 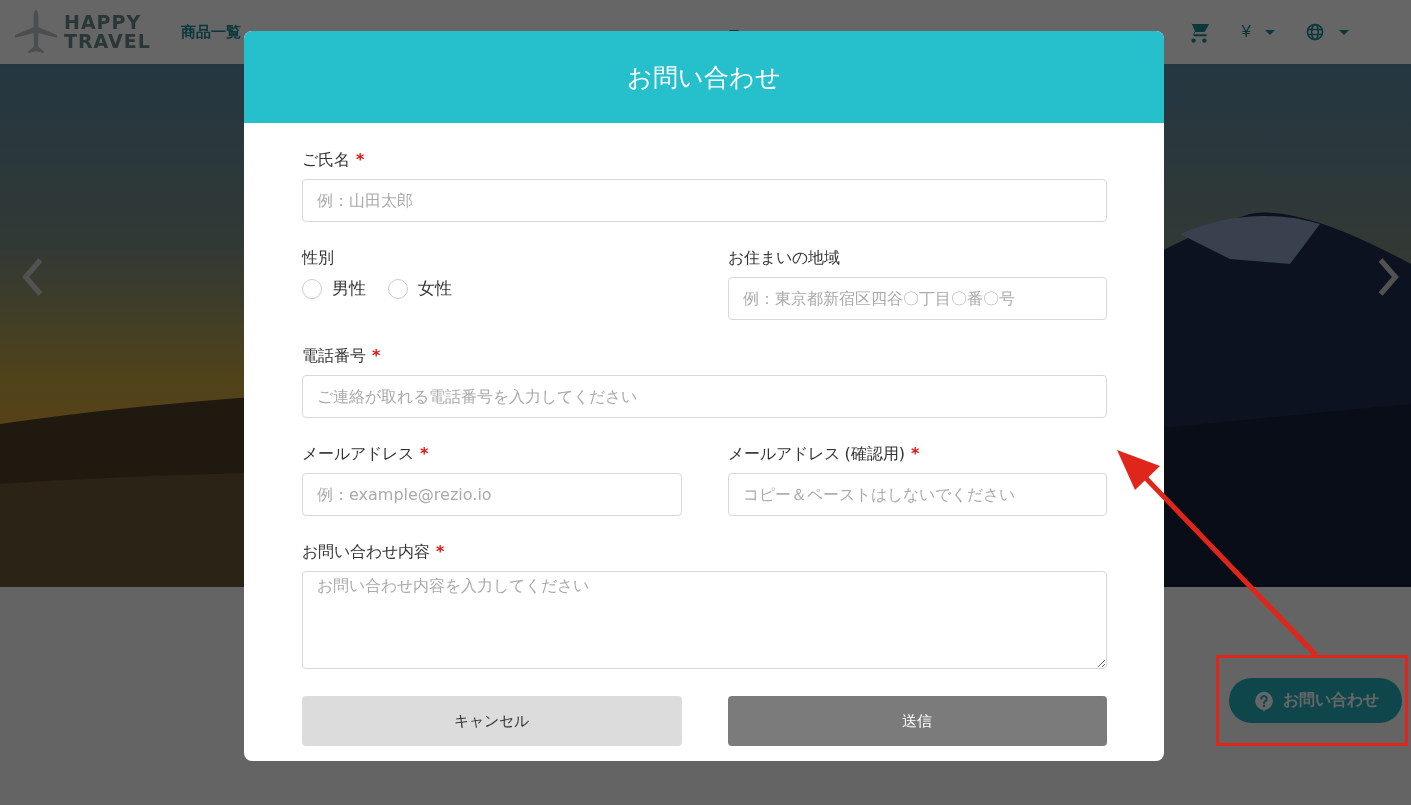 I want to click on field-label: メールアドレス, so click(x=358, y=454).